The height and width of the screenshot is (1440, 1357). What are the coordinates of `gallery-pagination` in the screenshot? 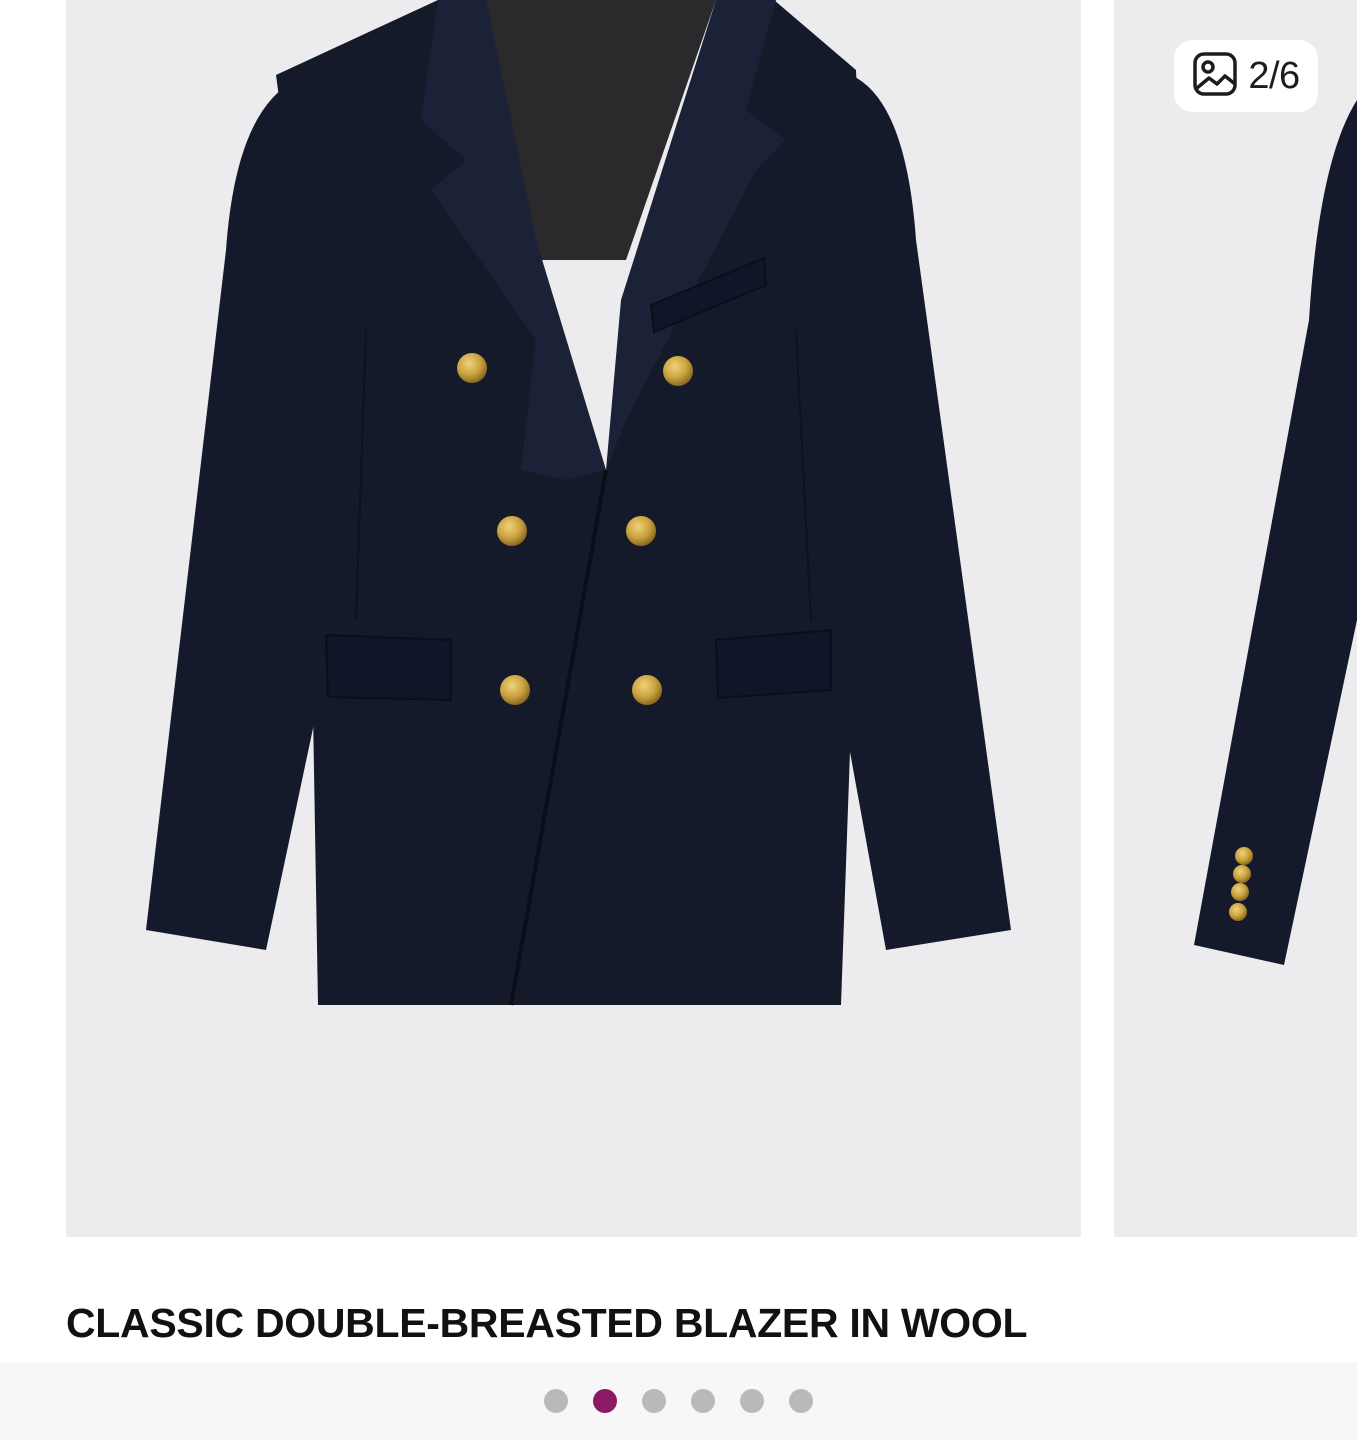 It's located at (678, 1401).